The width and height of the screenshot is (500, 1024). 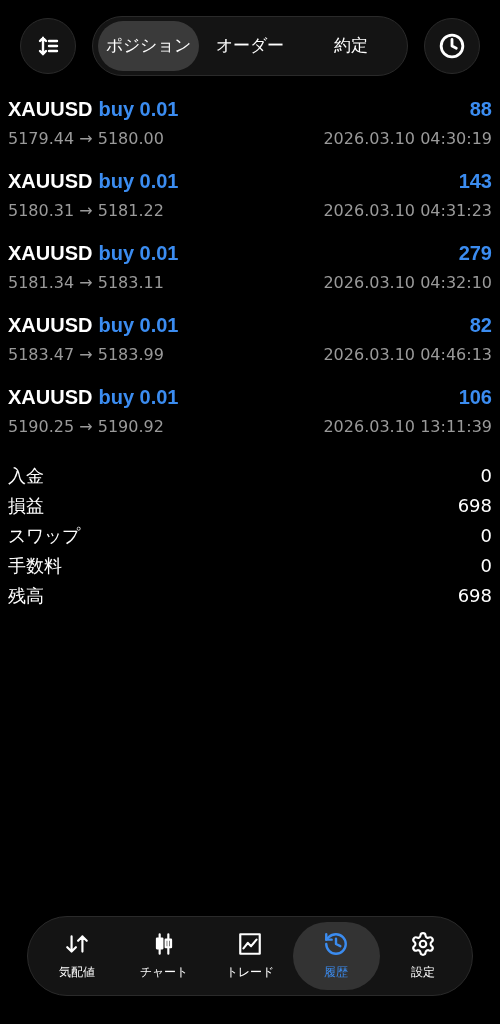 What do you see at coordinates (86, 211) in the screenshot?
I see `price-text: 5180.31 → 5181.22` at bounding box center [86, 211].